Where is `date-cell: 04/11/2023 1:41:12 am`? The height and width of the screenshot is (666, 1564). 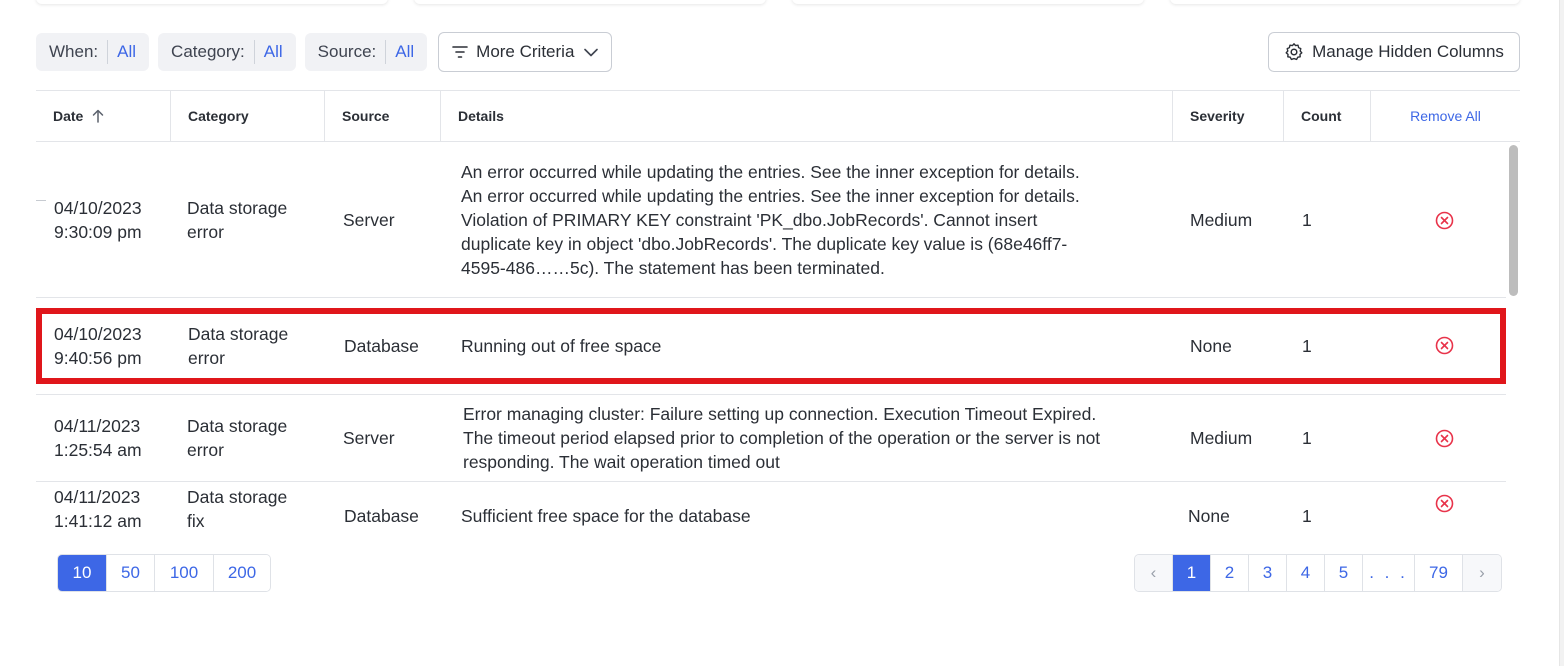
date-cell: 04/11/2023 1:41:12 am is located at coordinates (119, 509).